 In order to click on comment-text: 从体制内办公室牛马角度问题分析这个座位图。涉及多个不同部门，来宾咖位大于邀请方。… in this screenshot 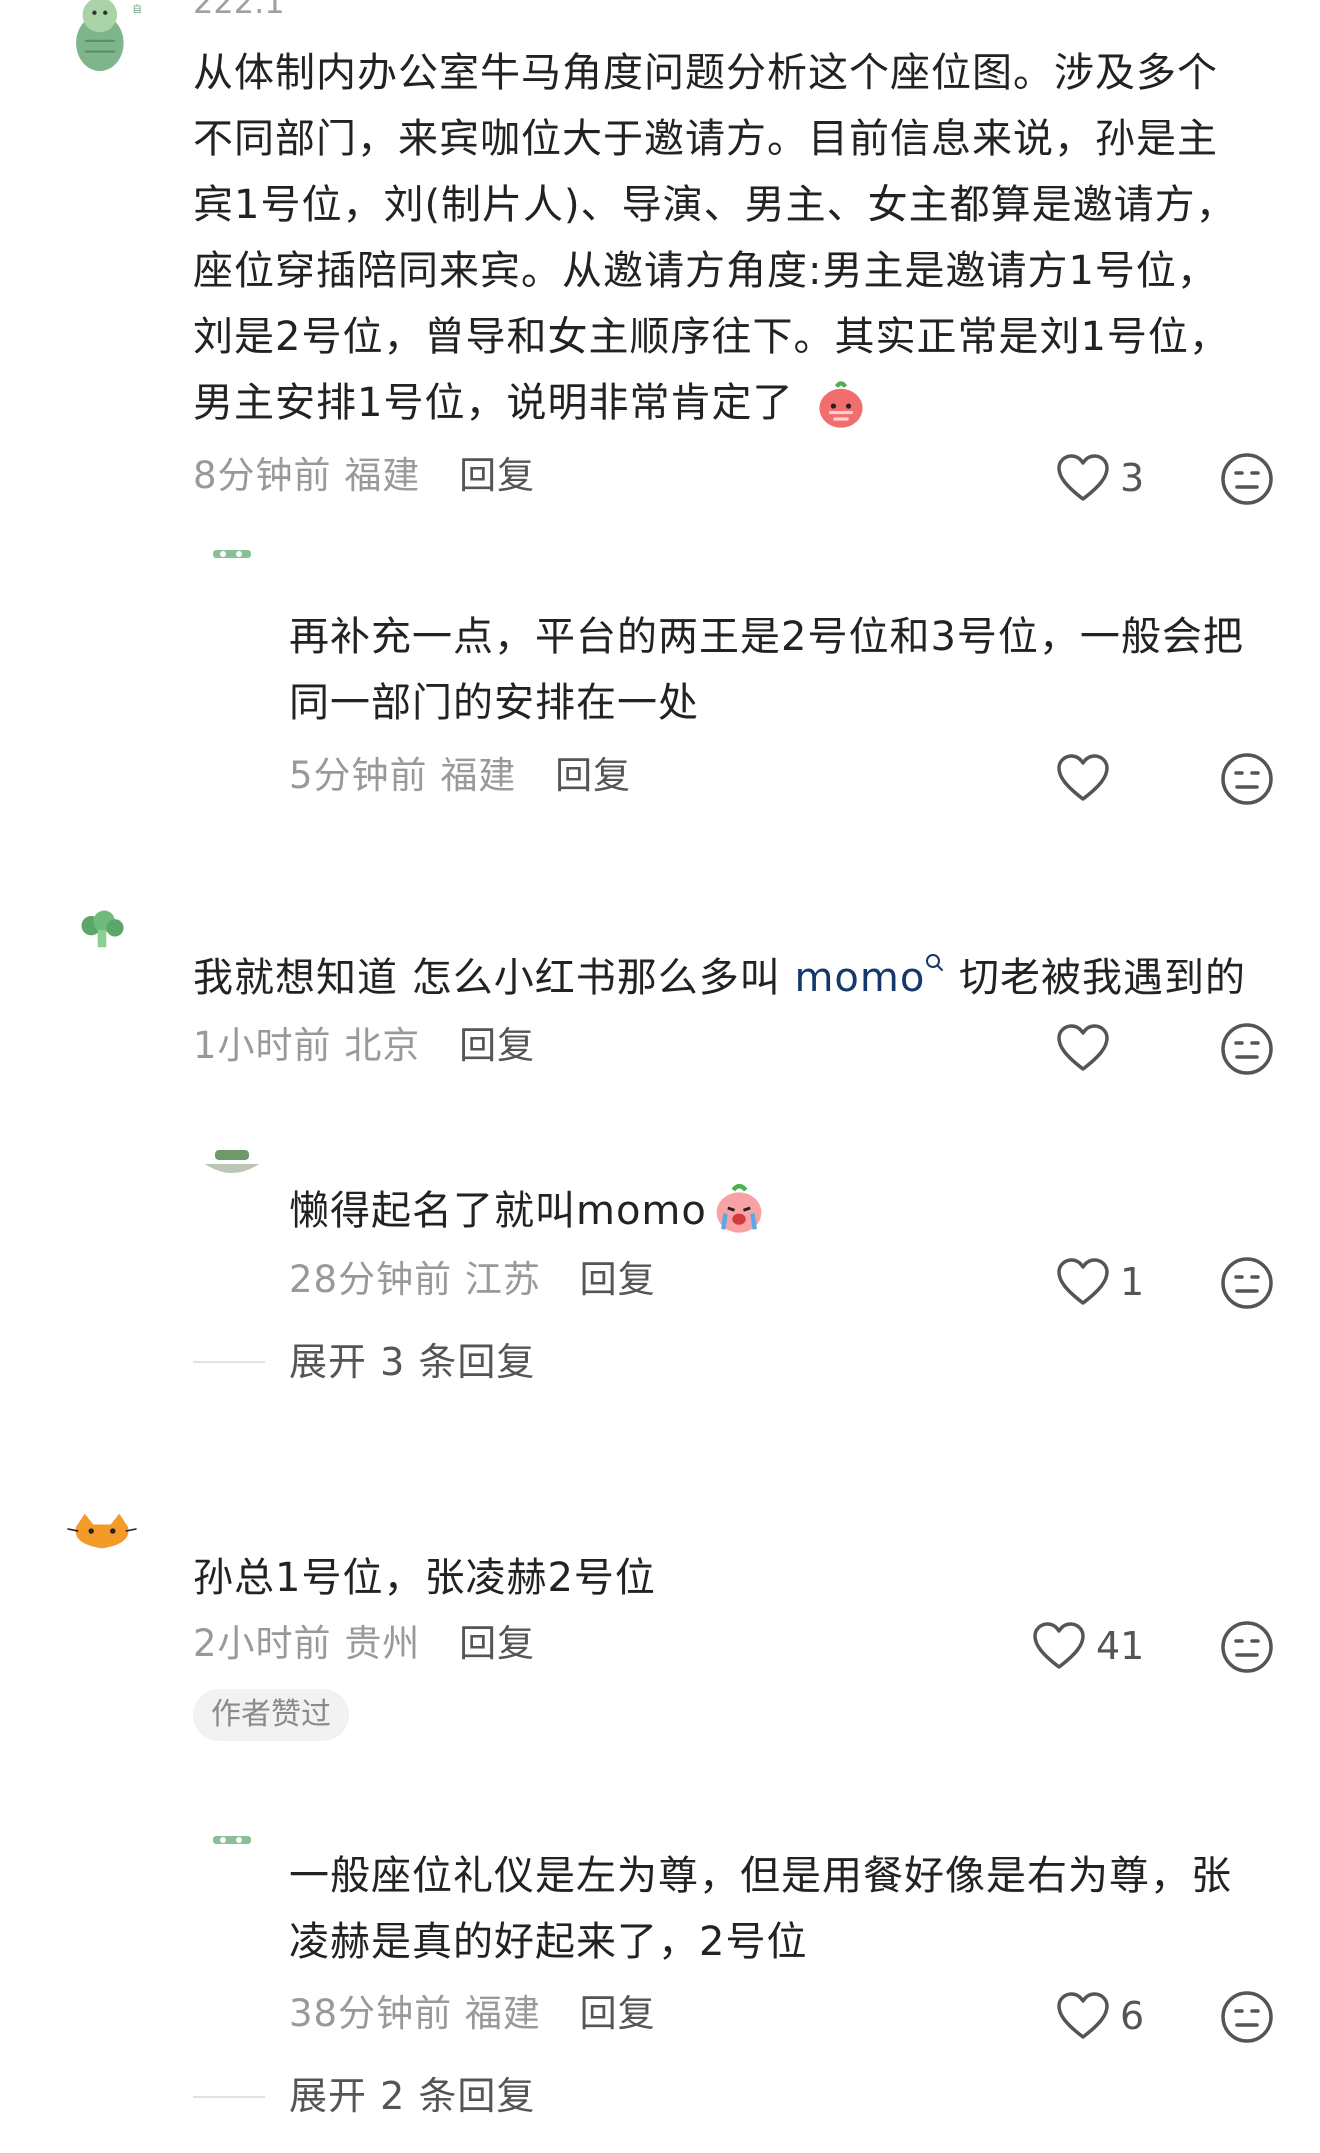, I will do `click(715, 238)`.